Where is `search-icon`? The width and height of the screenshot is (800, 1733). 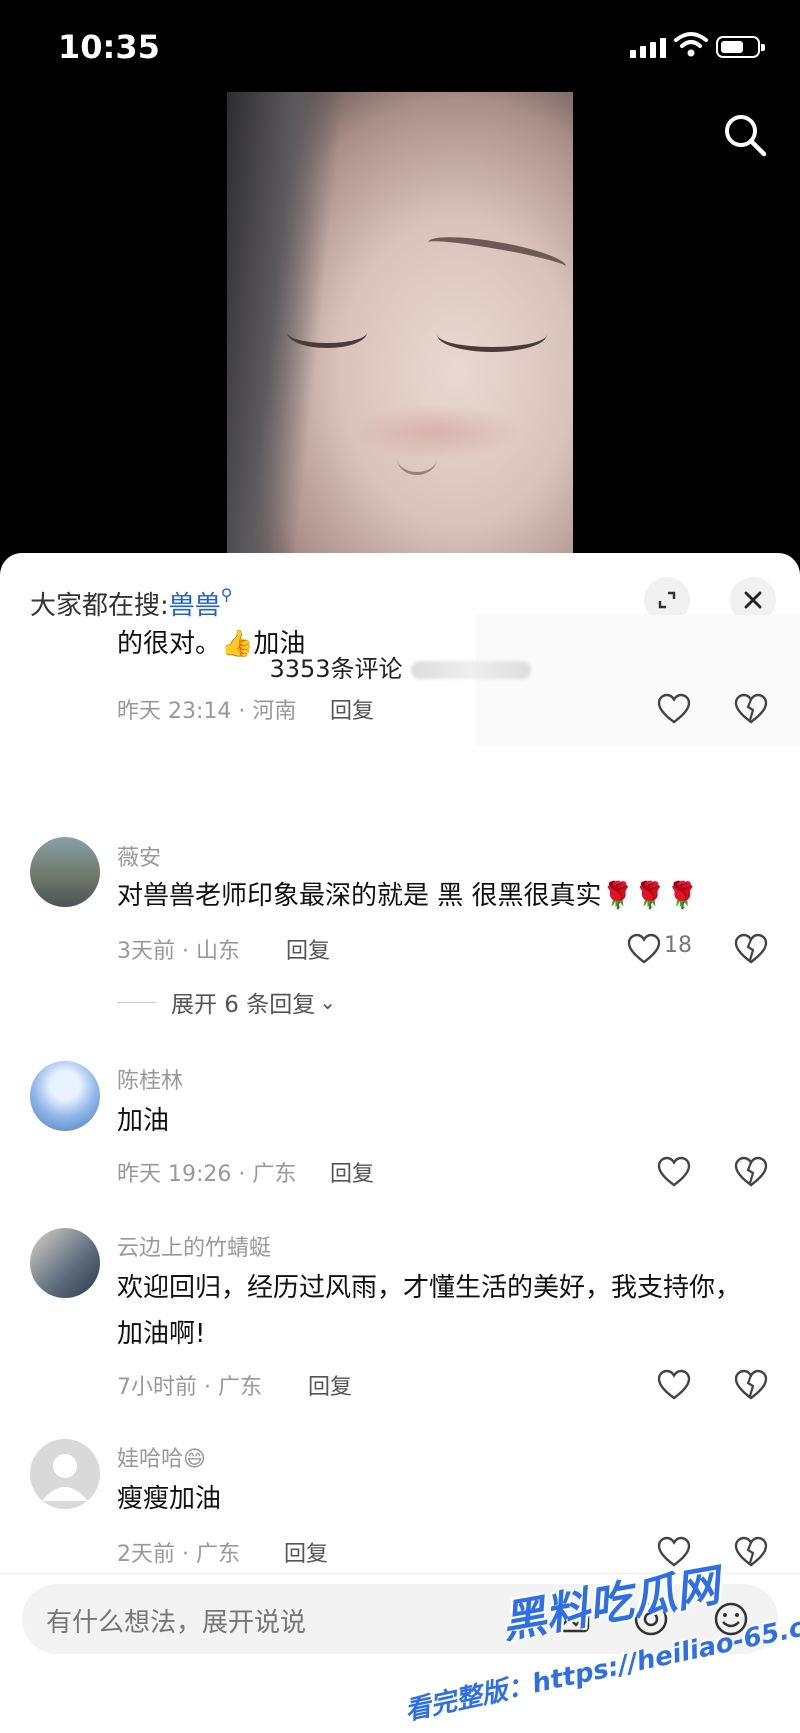
search-icon is located at coordinates (745, 135).